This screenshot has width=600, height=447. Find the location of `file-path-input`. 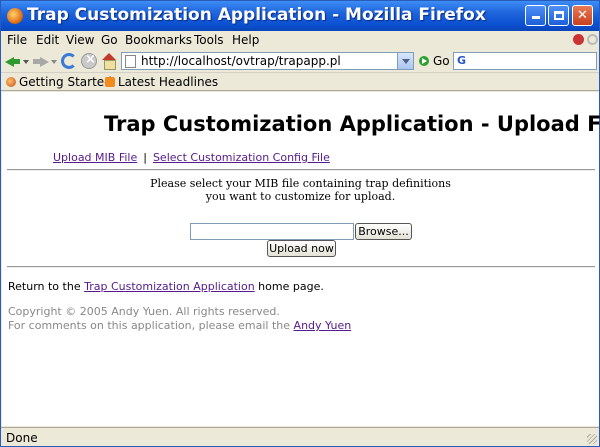

file-path-input is located at coordinates (272, 231).